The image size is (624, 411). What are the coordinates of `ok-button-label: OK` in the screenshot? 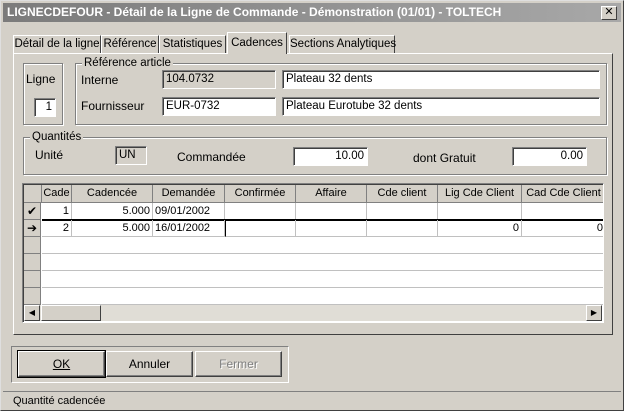 It's located at (61, 364).